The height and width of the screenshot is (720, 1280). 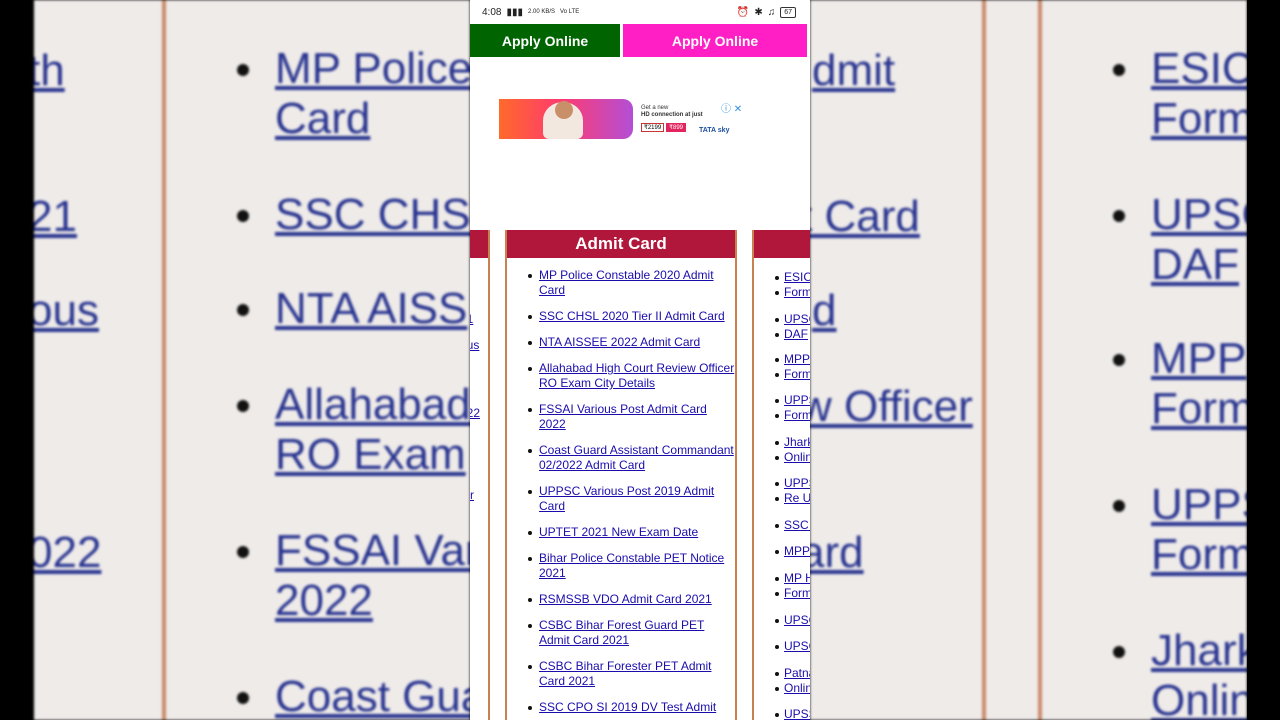 What do you see at coordinates (1263, 360) in the screenshot?
I see `black-bar-right` at bounding box center [1263, 360].